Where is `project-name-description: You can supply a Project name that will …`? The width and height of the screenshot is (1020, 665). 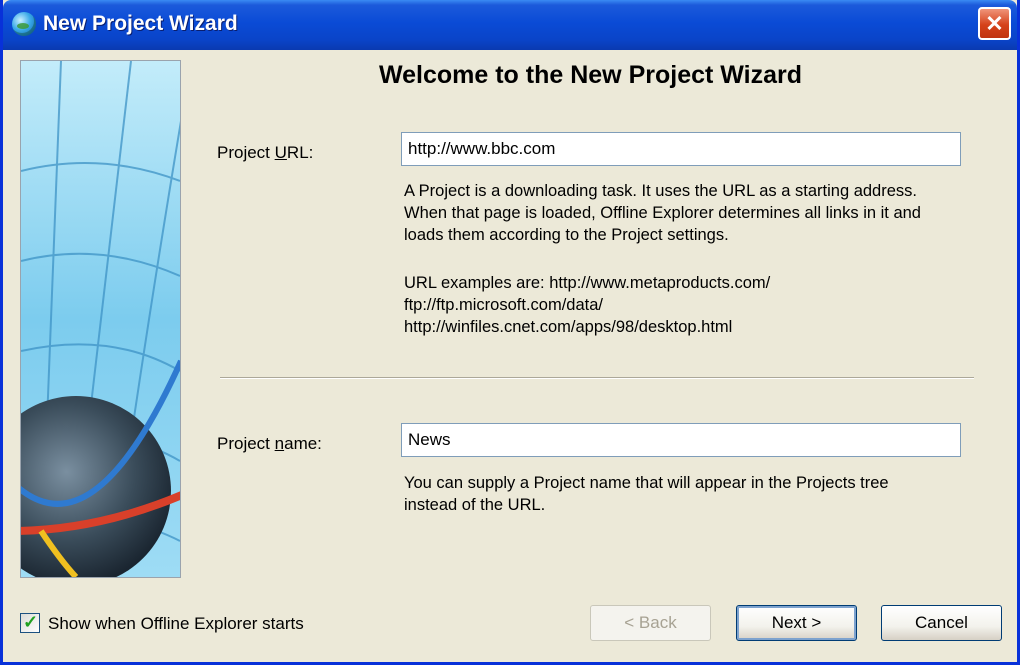
project-name-description: You can supply a Project name that will … is located at coordinates (646, 494).